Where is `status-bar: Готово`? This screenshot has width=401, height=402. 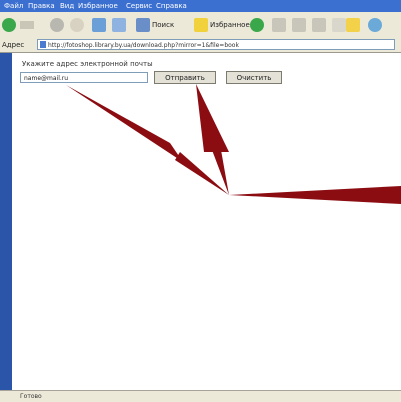 status-bar: Готово is located at coordinates (200, 396).